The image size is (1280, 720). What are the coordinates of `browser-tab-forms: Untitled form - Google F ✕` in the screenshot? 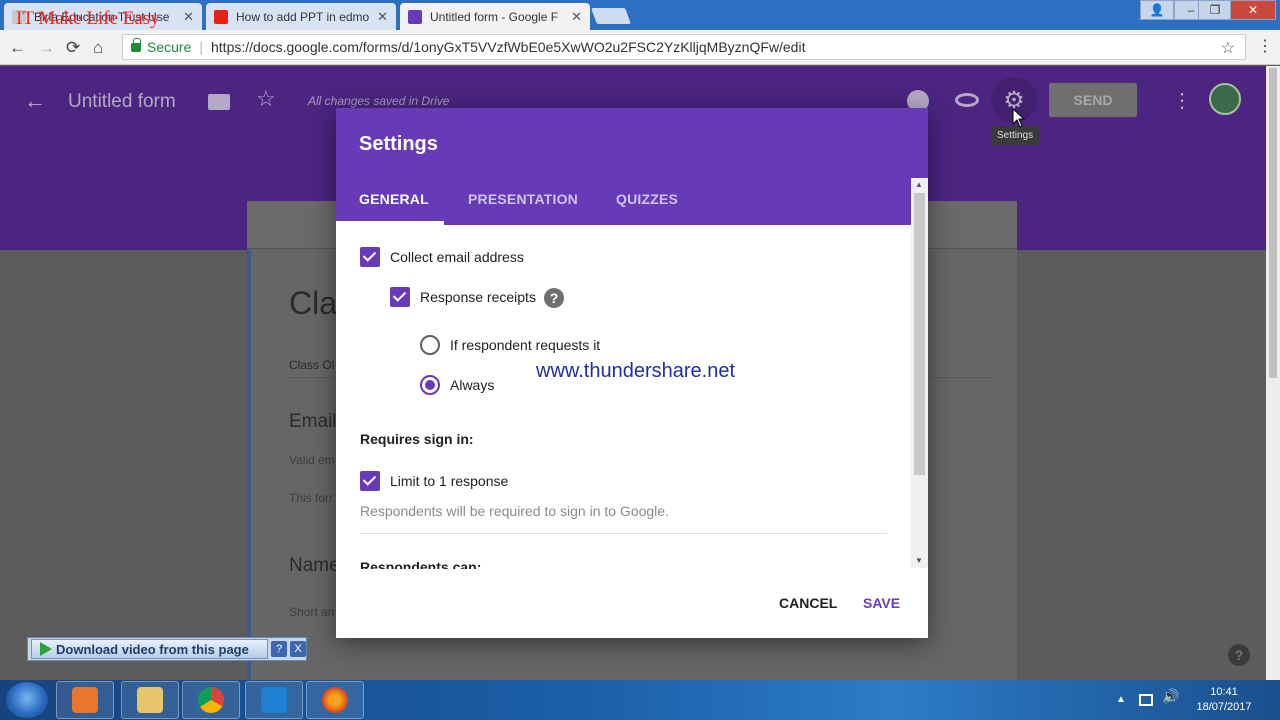 It's located at (495, 16).